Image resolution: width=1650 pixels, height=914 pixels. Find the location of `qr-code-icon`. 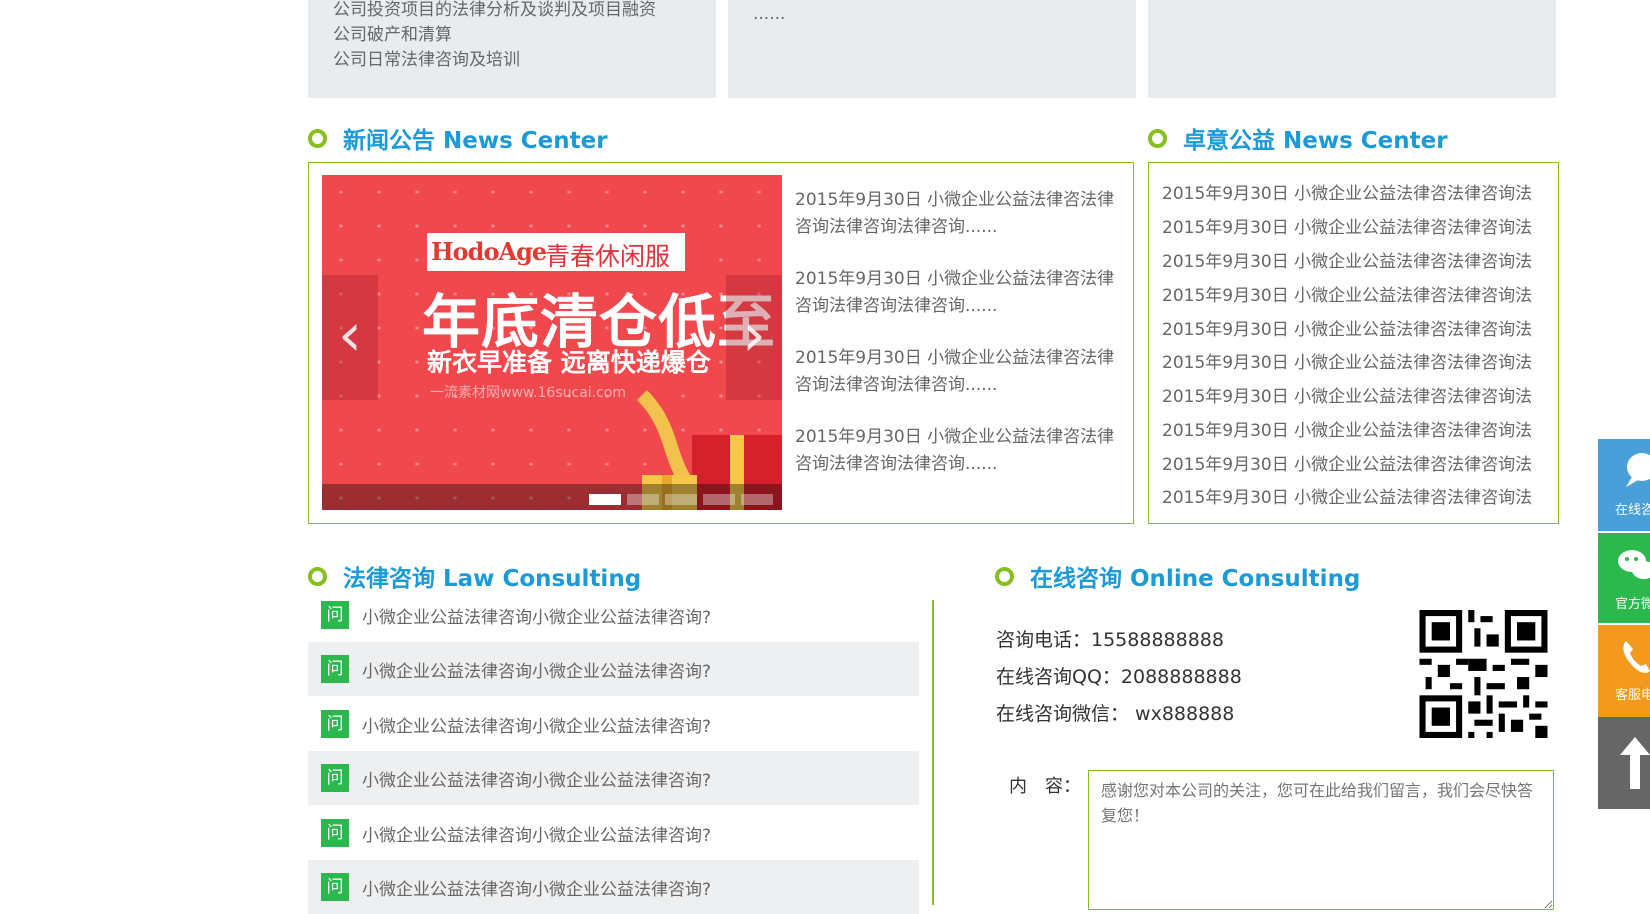

qr-code-icon is located at coordinates (1483, 674).